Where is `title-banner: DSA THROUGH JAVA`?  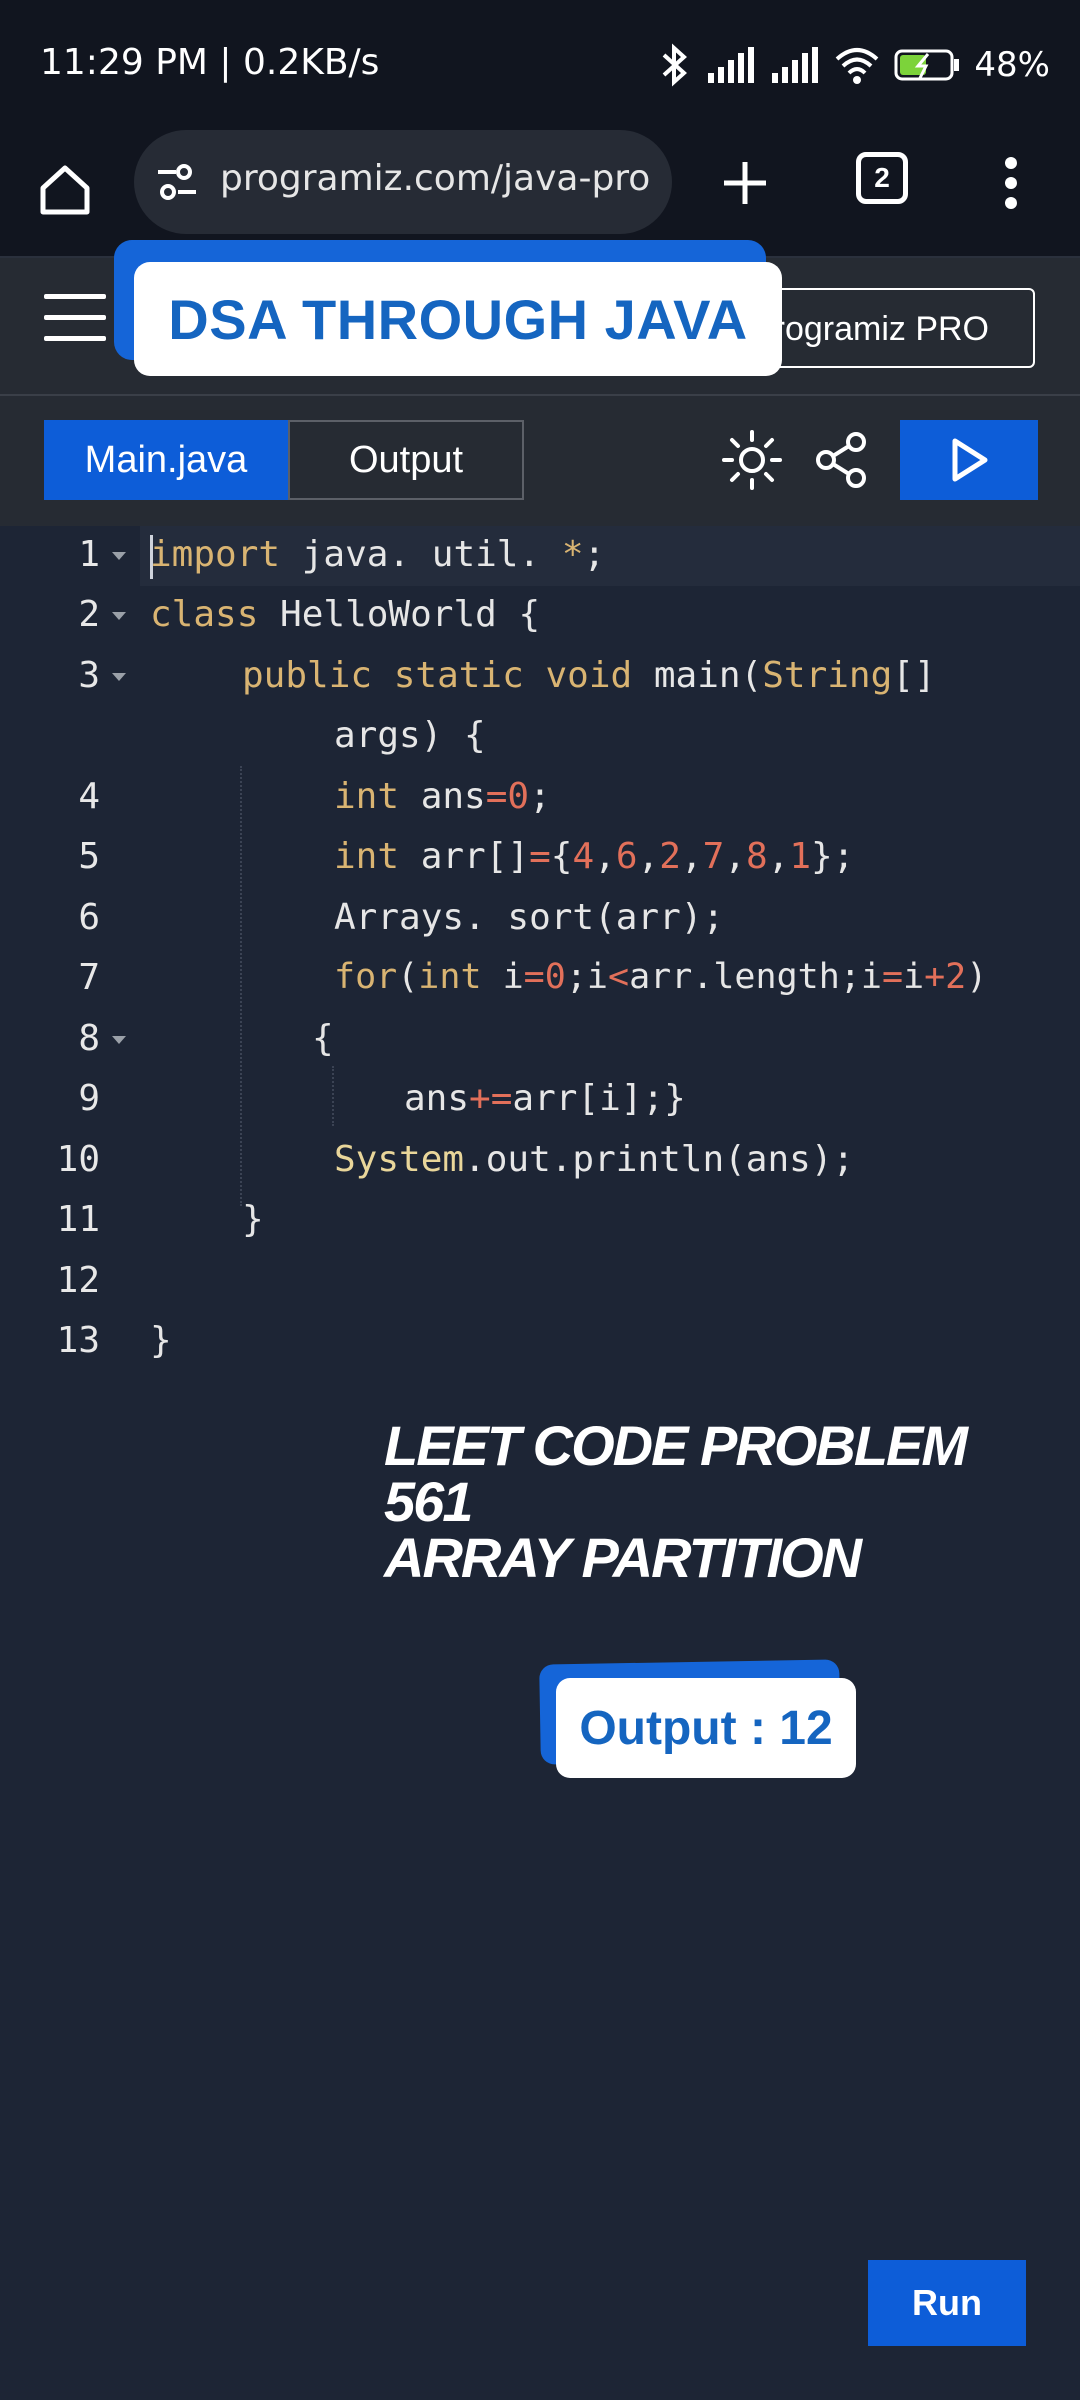
title-banner: DSA THROUGH JAVA is located at coordinates (458, 319).